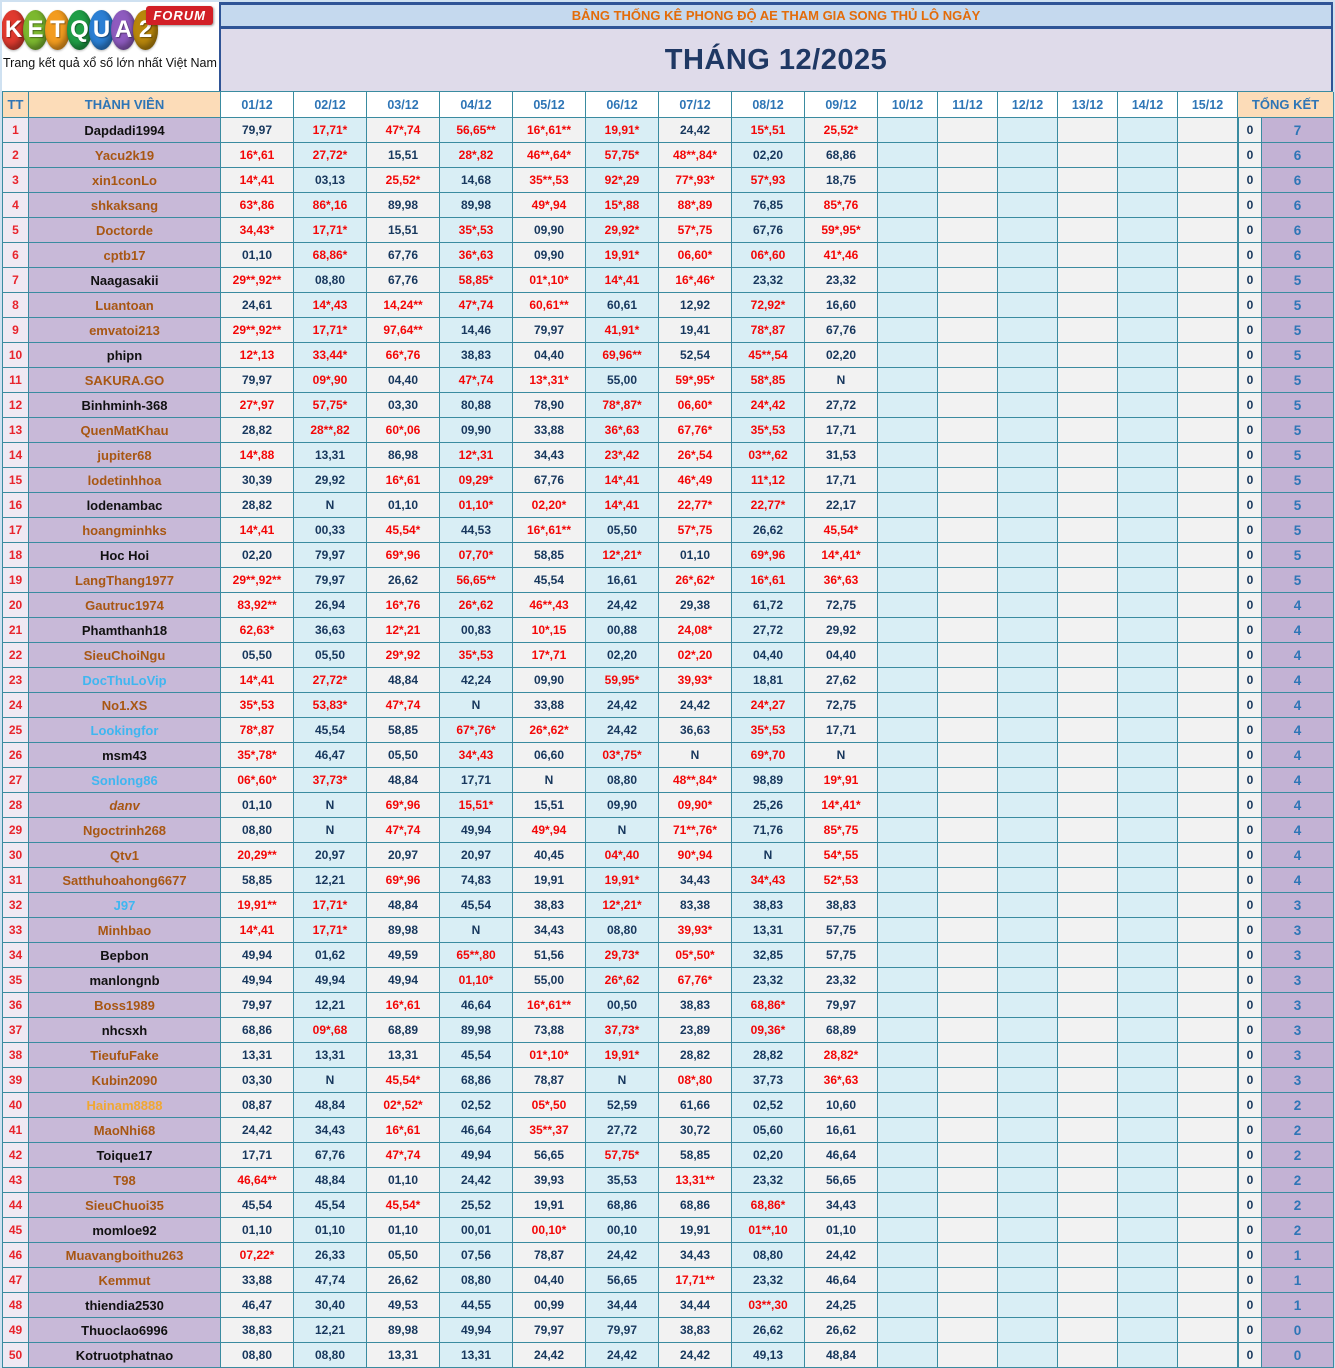 The image size is (1335, 1368). I want to click on value-cell: 44,55, so click(476, 1305).